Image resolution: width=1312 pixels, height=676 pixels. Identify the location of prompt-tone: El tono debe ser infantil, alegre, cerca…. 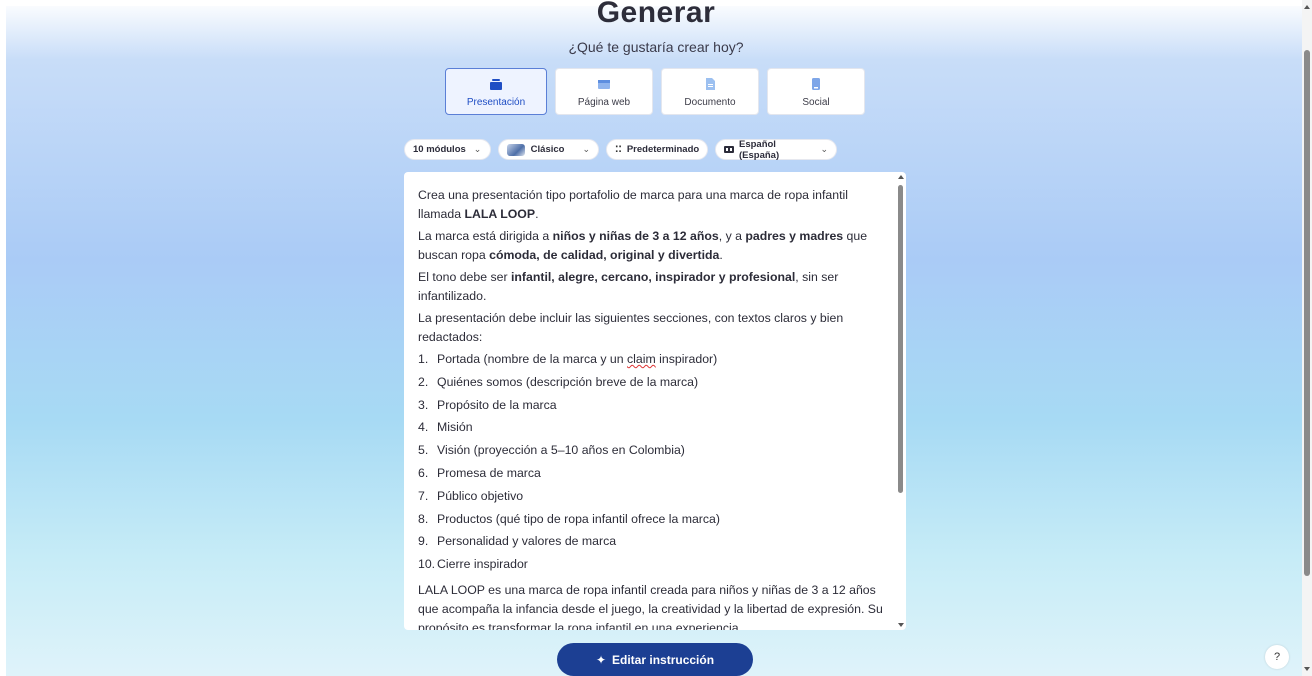
(628, 286).